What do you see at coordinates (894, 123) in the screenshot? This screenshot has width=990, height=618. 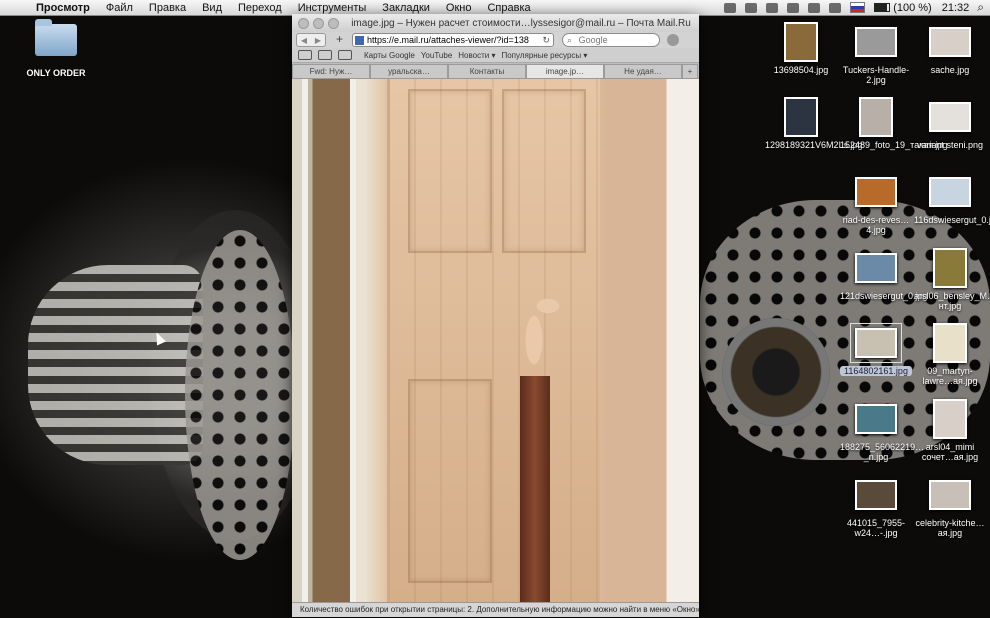 I see `desktop-file-icon: 152489_foto_19_такая.jpg` at bounding box center [894, 123].